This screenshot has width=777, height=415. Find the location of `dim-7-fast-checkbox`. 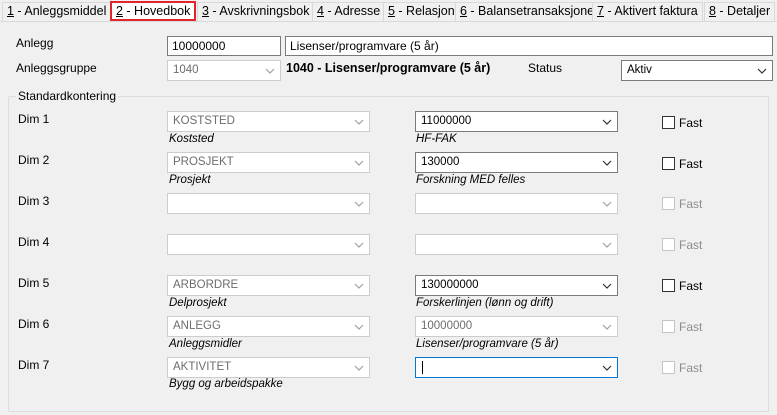

dim-7-fast-checkbox is located at coordinates (668, 367).